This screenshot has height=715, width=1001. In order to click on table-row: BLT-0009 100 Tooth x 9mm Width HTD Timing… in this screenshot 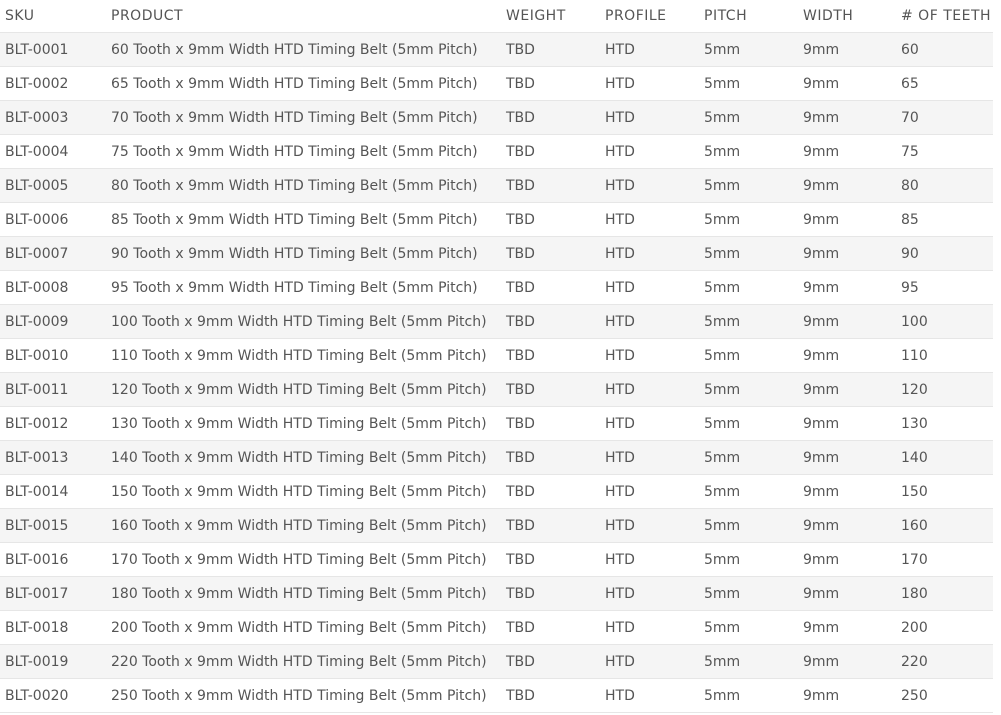, I will do `click(496, 321)`.